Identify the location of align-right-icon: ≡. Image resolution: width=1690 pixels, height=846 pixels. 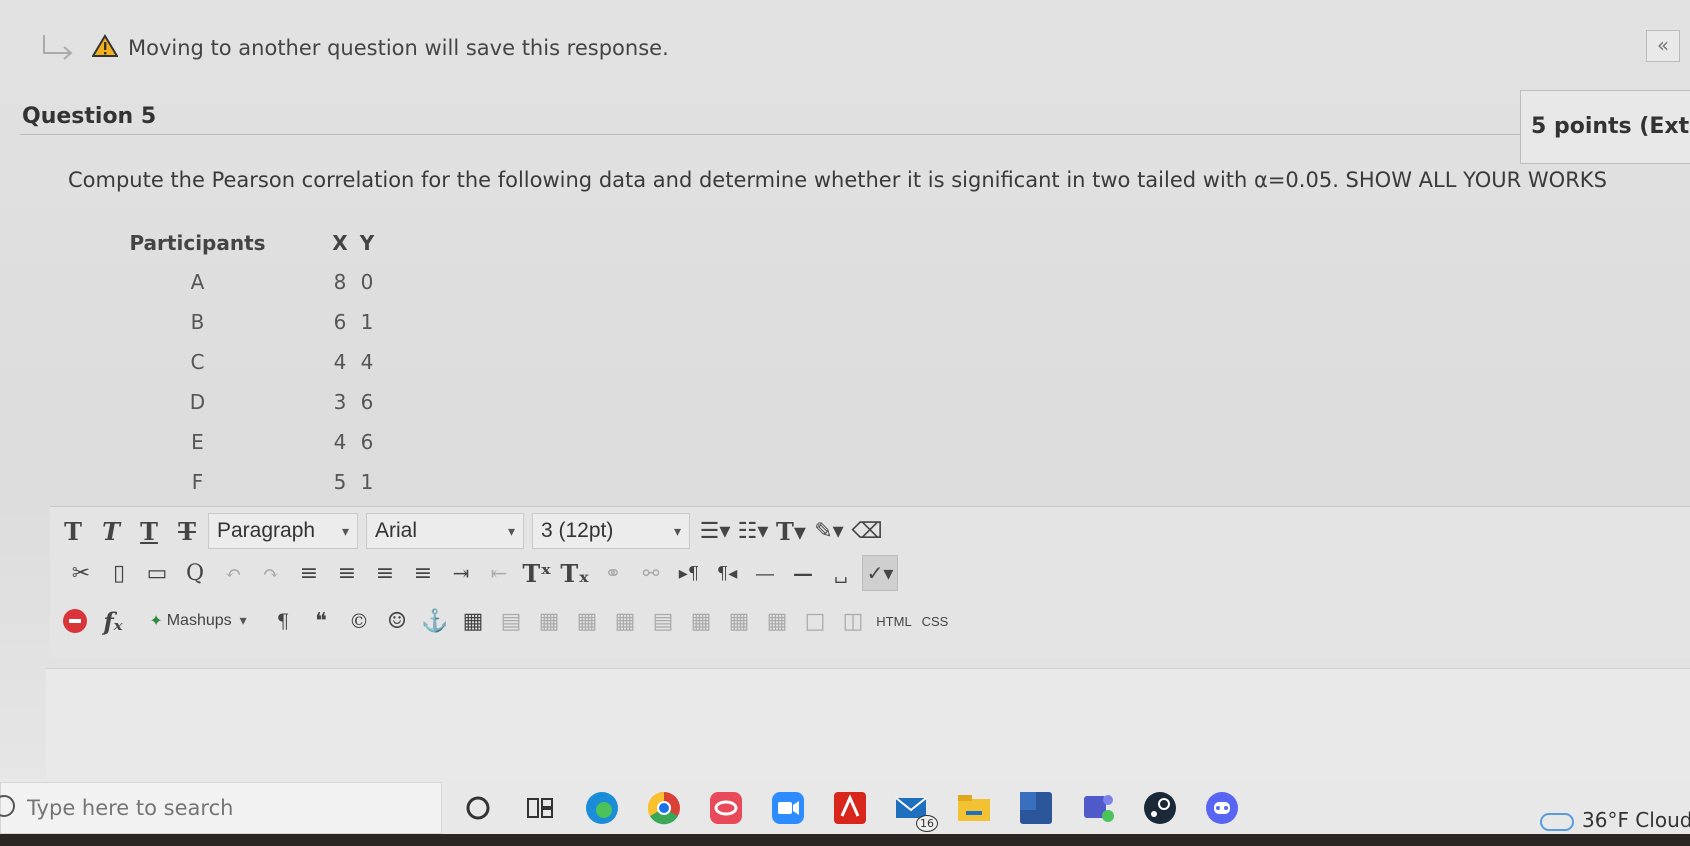
(385, 573).